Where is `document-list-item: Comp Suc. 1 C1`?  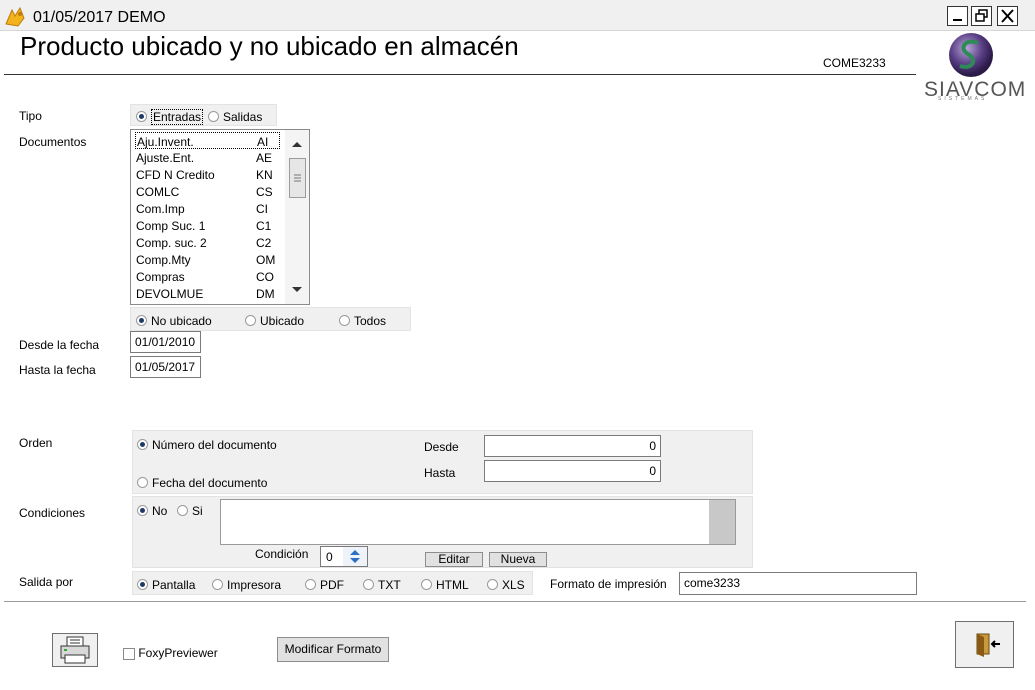 document-list-item: Comp Suc. 1 C1 is located at coordinates (207, 225).